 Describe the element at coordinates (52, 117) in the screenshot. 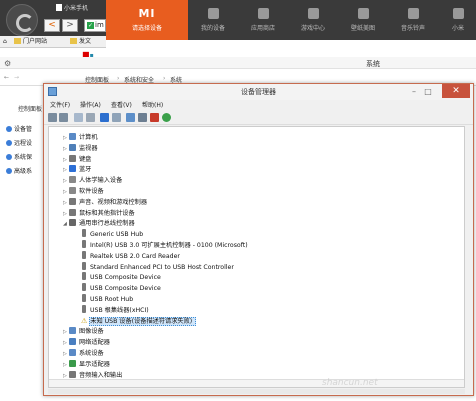

I see `back-icon` at that location.